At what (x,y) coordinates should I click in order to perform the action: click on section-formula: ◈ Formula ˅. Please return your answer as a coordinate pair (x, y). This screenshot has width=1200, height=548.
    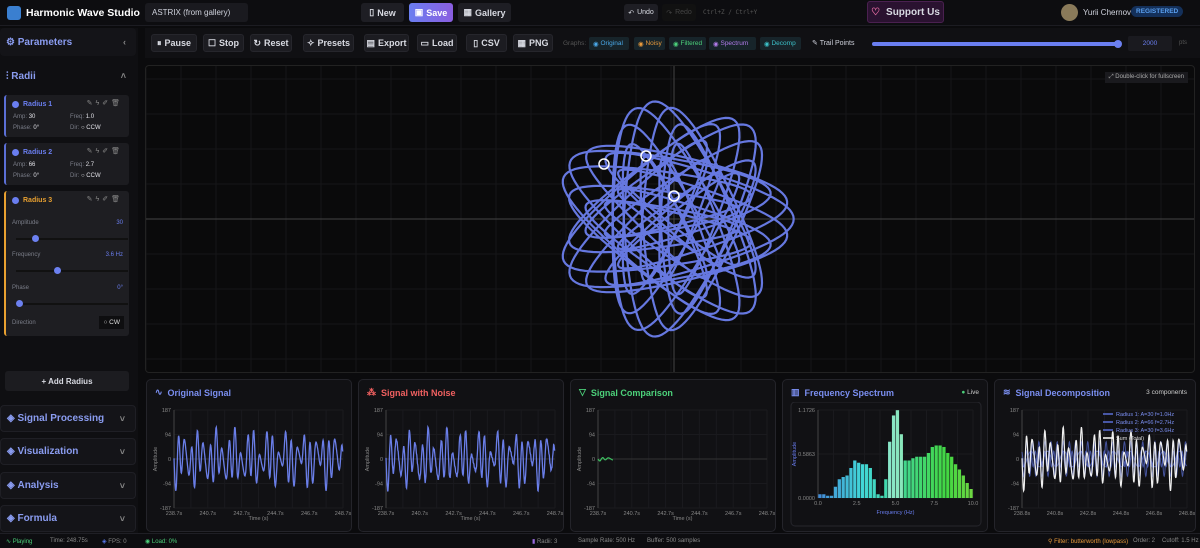
    Looking at the image, I should click on (68, 518).